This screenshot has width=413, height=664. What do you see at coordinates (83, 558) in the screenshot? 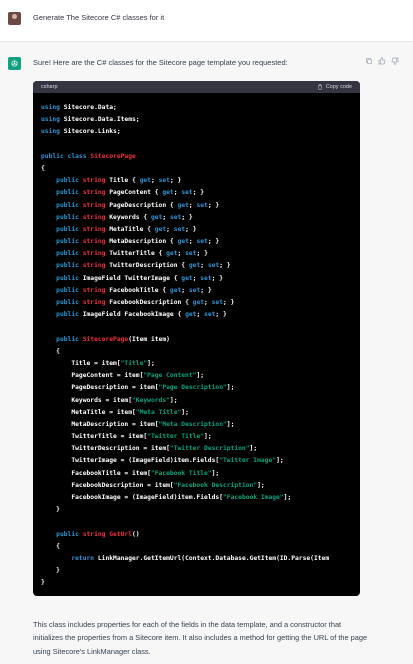
I see `code-token: return` at bounding box center [83, 558].